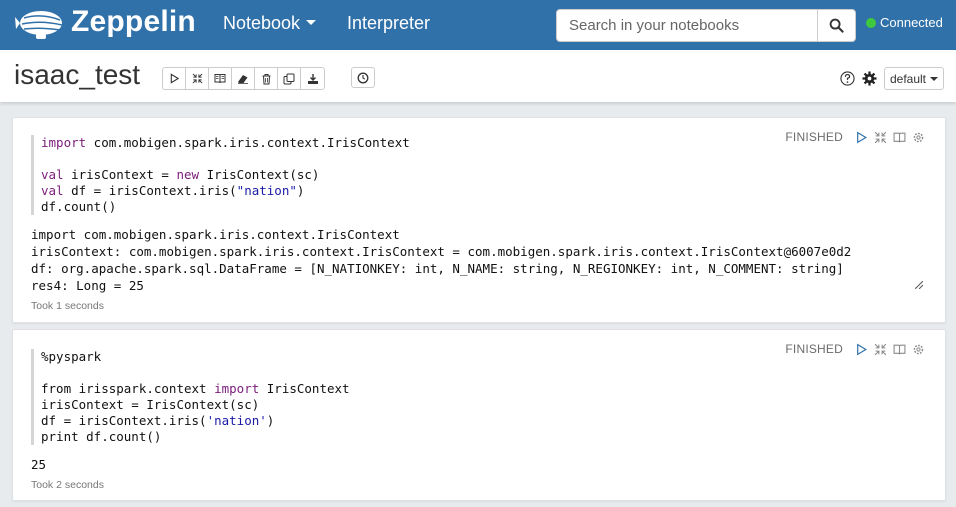  I want to click on code-line: df = irisContext.iris('nation'), so click(195, 421).